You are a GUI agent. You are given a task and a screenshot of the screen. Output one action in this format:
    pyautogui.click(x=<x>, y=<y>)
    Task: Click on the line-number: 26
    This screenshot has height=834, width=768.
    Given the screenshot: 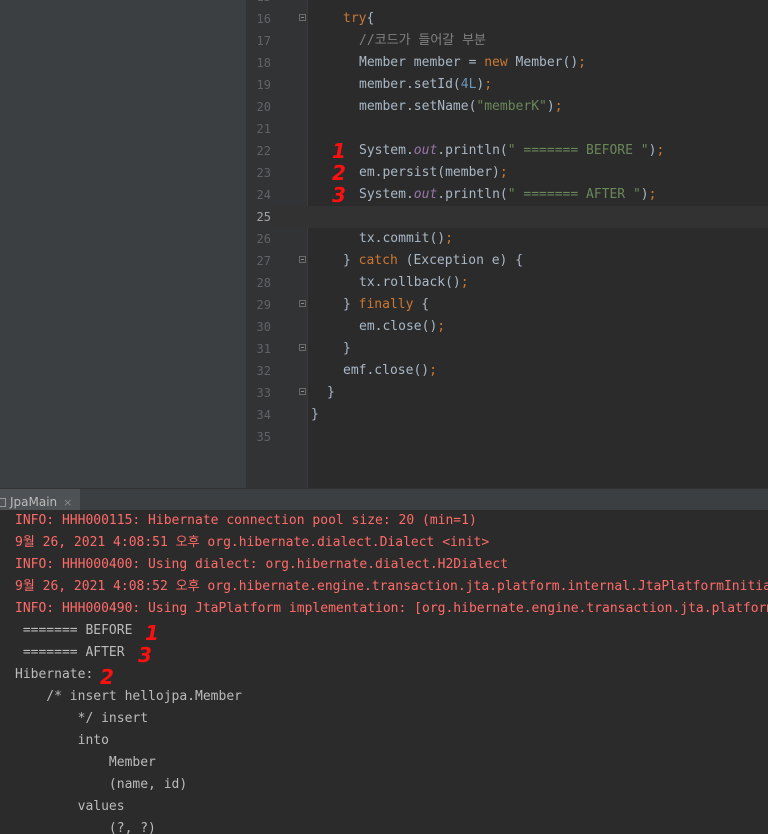 What is the action you would take?
    pyautogui.click(x=263, y=239)
    